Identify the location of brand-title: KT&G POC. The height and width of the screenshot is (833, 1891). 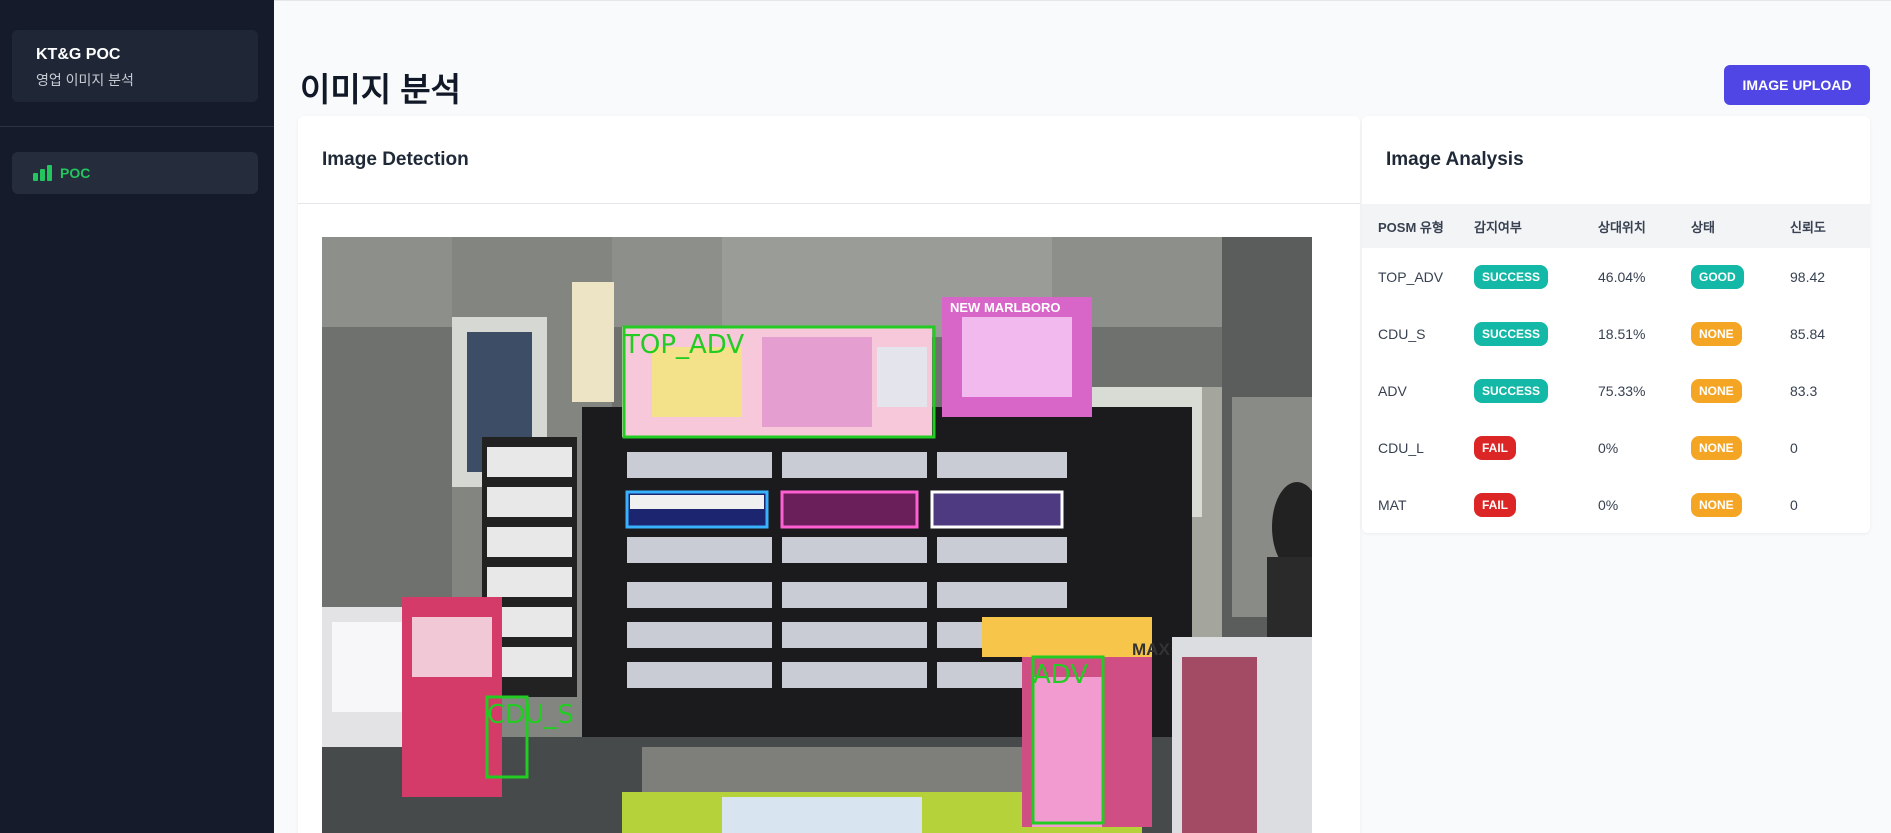
(78, 54).